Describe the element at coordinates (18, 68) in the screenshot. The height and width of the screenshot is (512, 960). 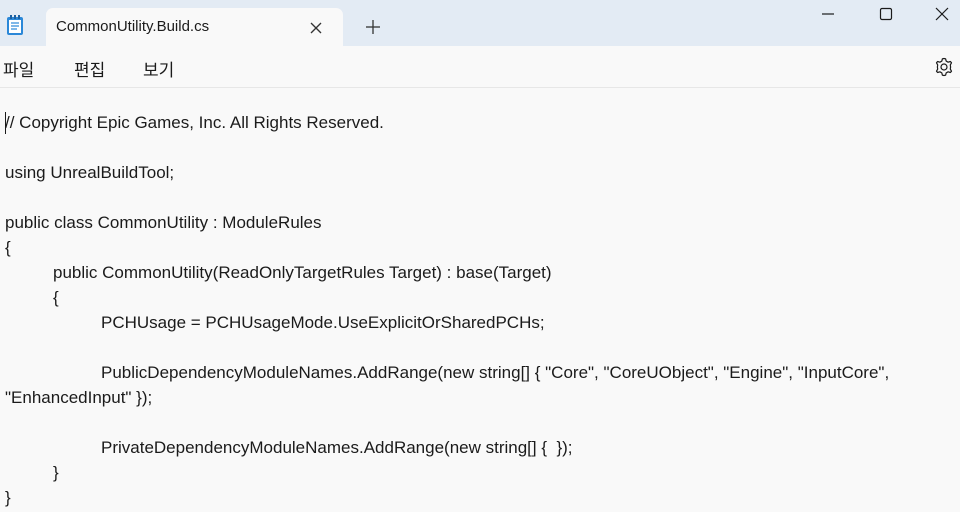
I see `menu-file: 파일` at that location.